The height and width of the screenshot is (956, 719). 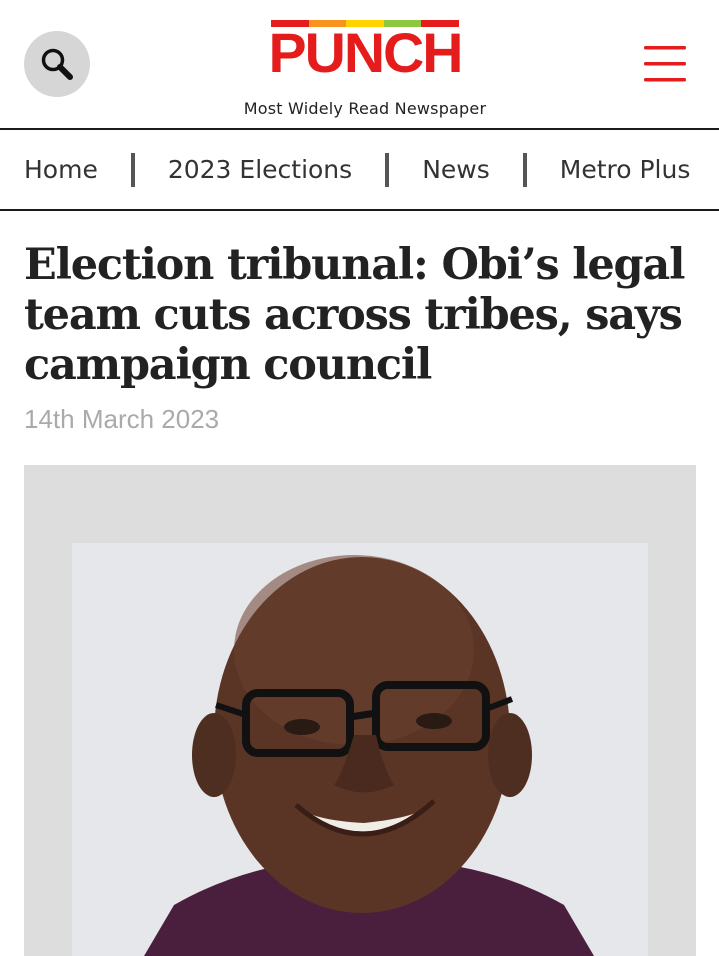 I want to click on main-navigation: Home 2023 Elections News Metro Plus, so click(x=359, y=170).